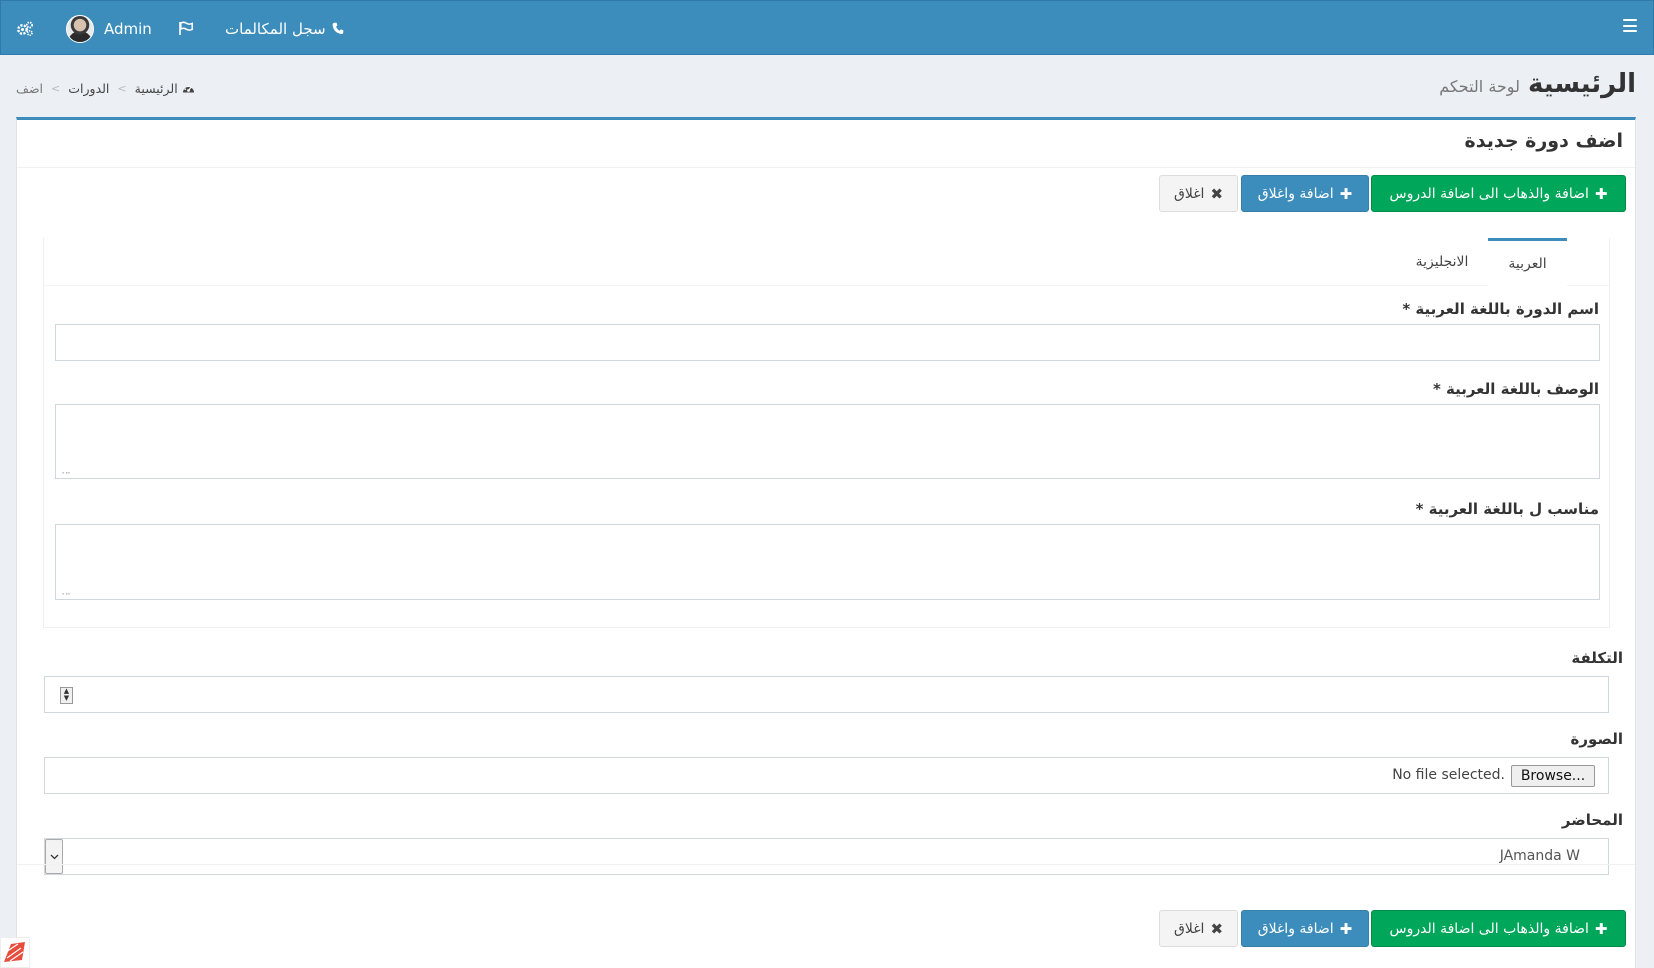 This screenshot has width=1654, height=968. I want to click on add-and-go-to-lessons-button: ✚ اضافة والذهاب الى اضافة الدروس, so click(1498, 193).